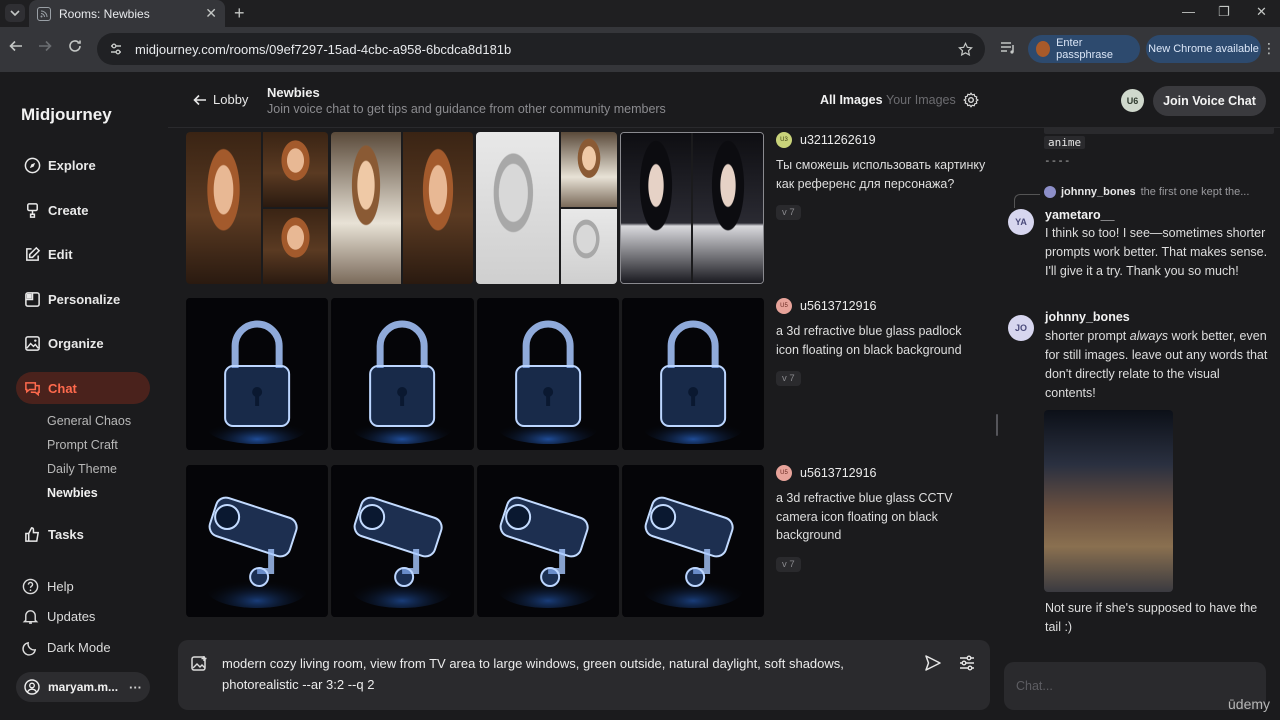 The width and height of the screenshot is (1280, 720). What do you see at coordinates (239, 13) in the screenshot?
I see `new-tab-button: +` at bounding box center [239, 13].